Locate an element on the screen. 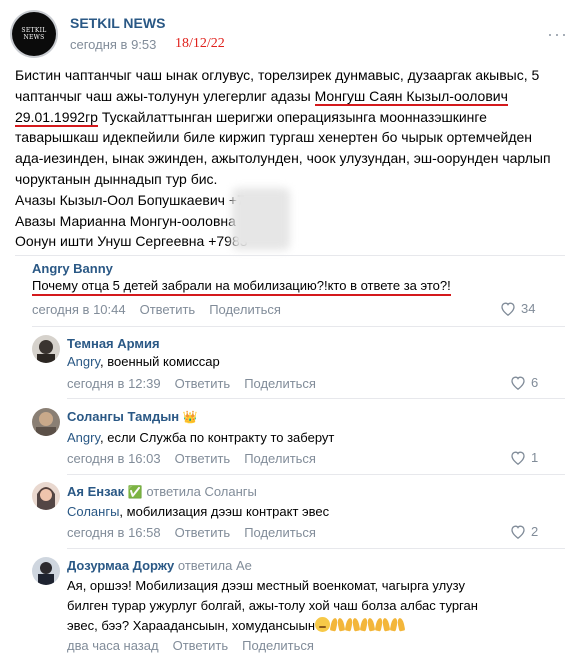  like-button: 2 is located at coordinates (524, 531).